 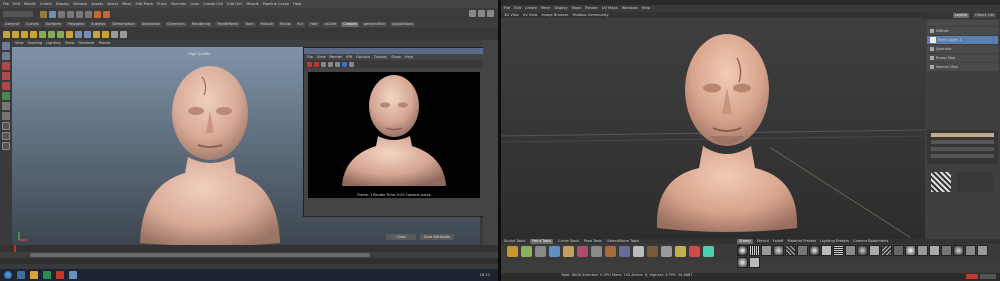 What do you see at coordinates (32, 24) in the screenshot?
I see `shelf-tab: Curves` at bounding box center [32, 24].